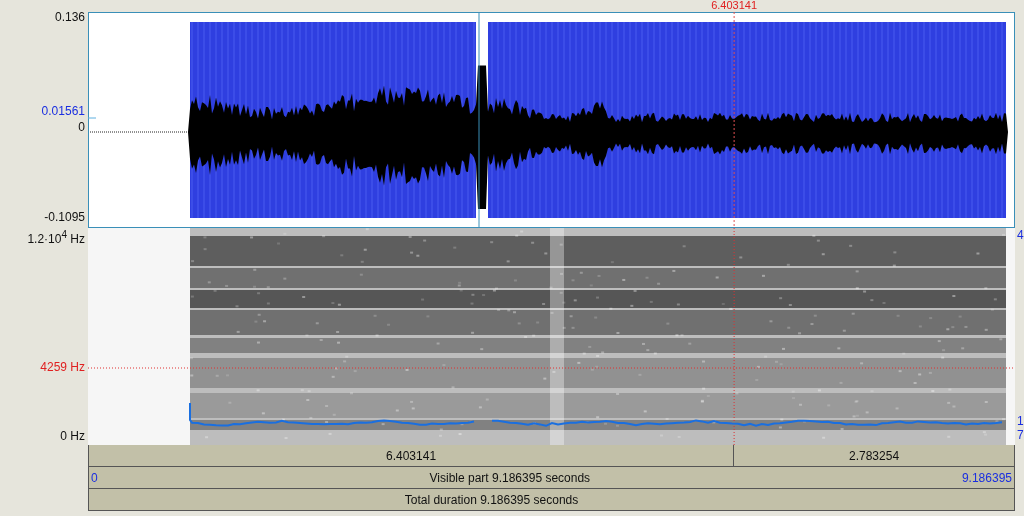 This screenshot has width=1024, height=516. Describe the element at coordinates (1020, 435) in the screenshot. I see `axis-label: 7` at that location.